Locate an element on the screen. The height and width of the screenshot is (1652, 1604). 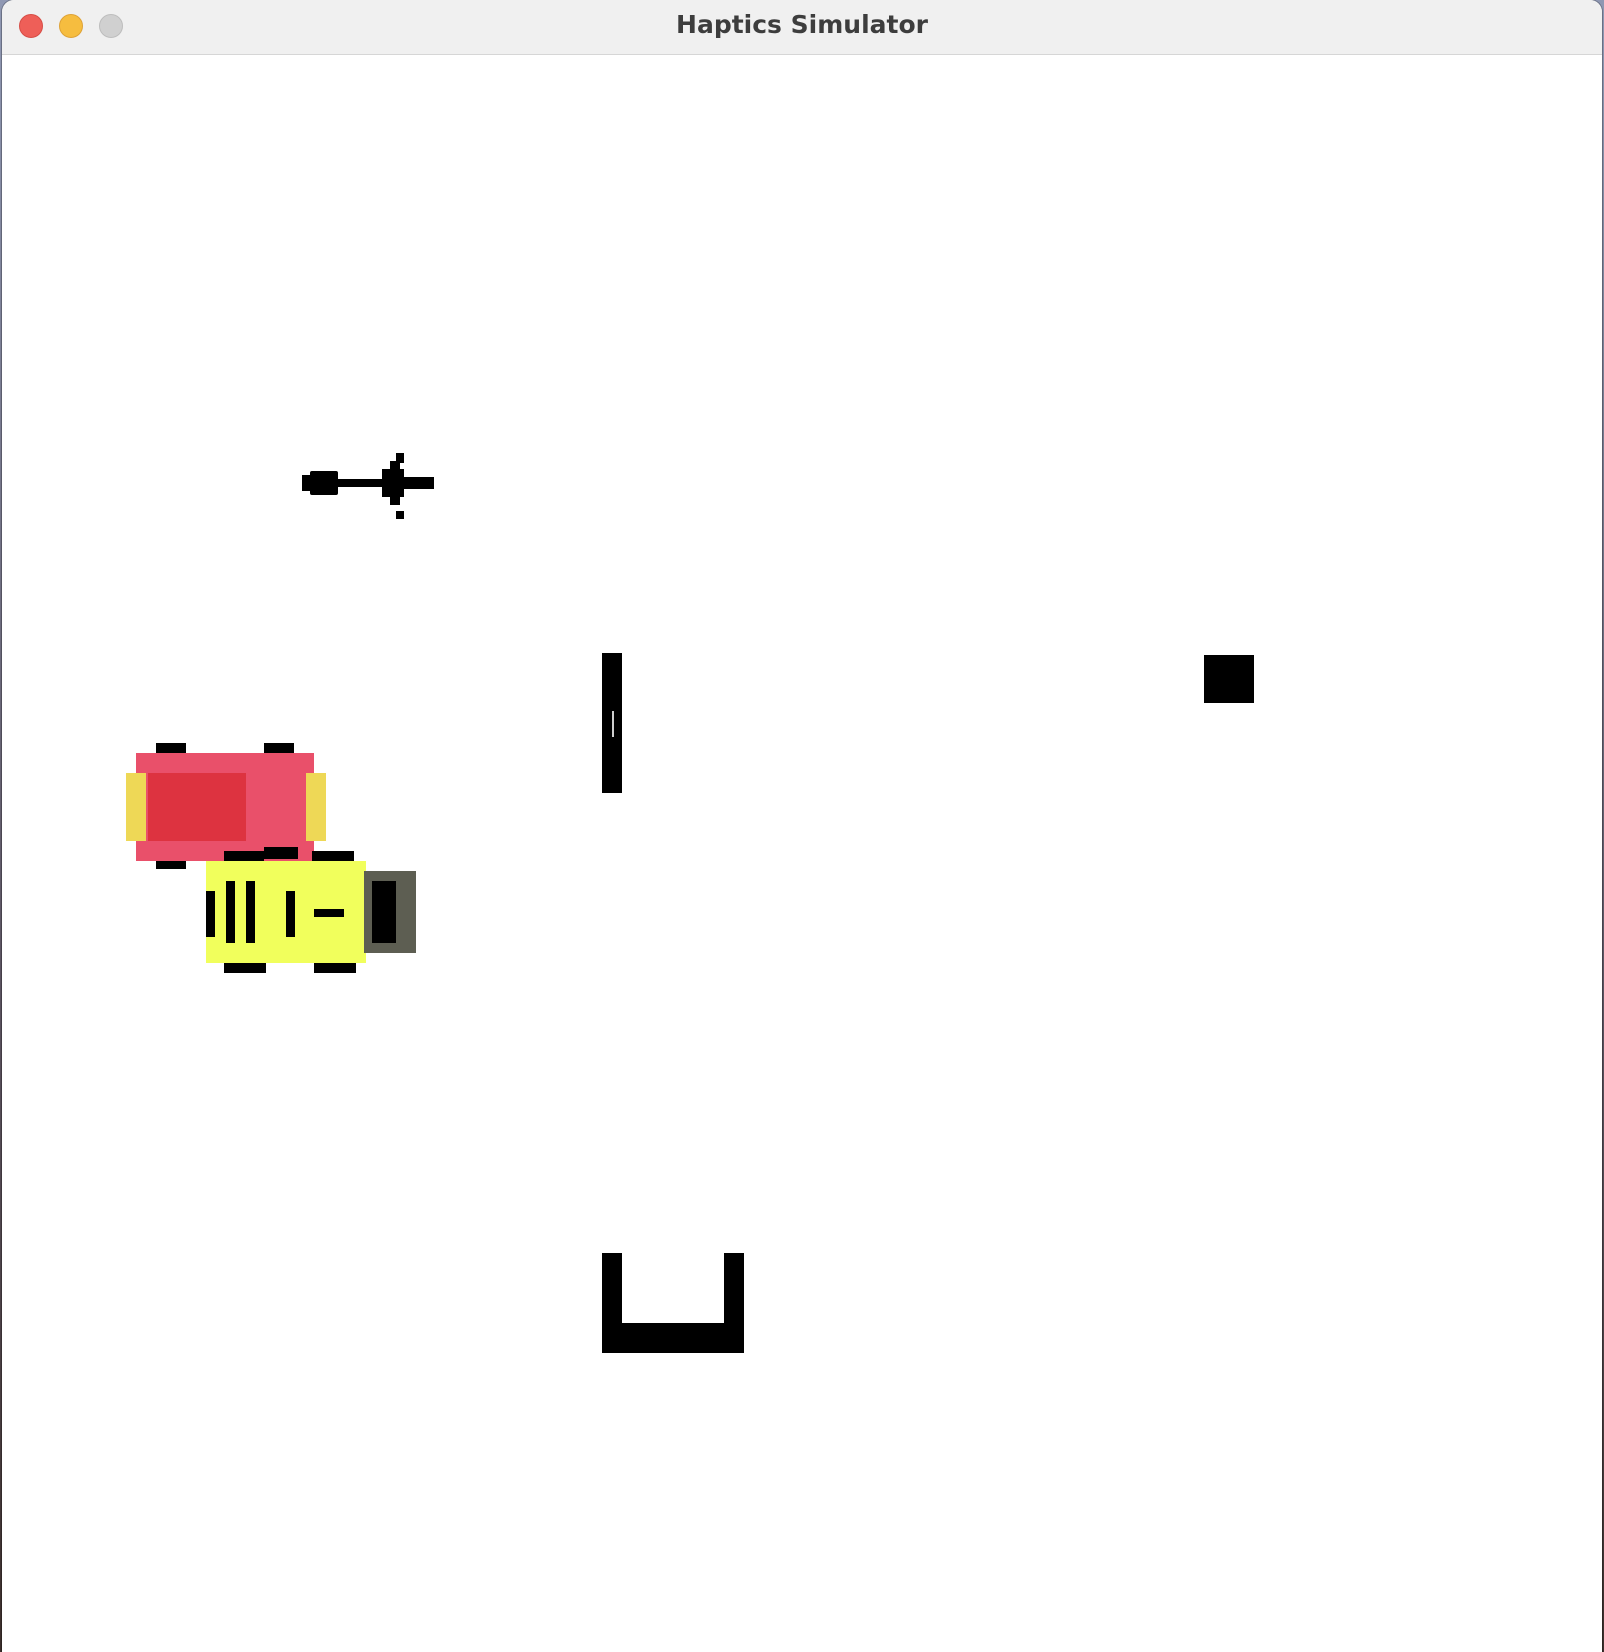
arrow-tip is located at coordinates (418, 483).